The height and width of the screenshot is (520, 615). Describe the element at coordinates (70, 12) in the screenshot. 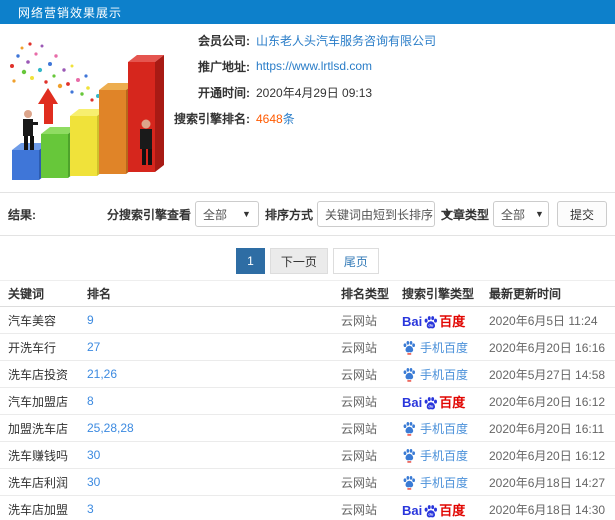

I see `page-title: 网络营销效果展示` at that location.